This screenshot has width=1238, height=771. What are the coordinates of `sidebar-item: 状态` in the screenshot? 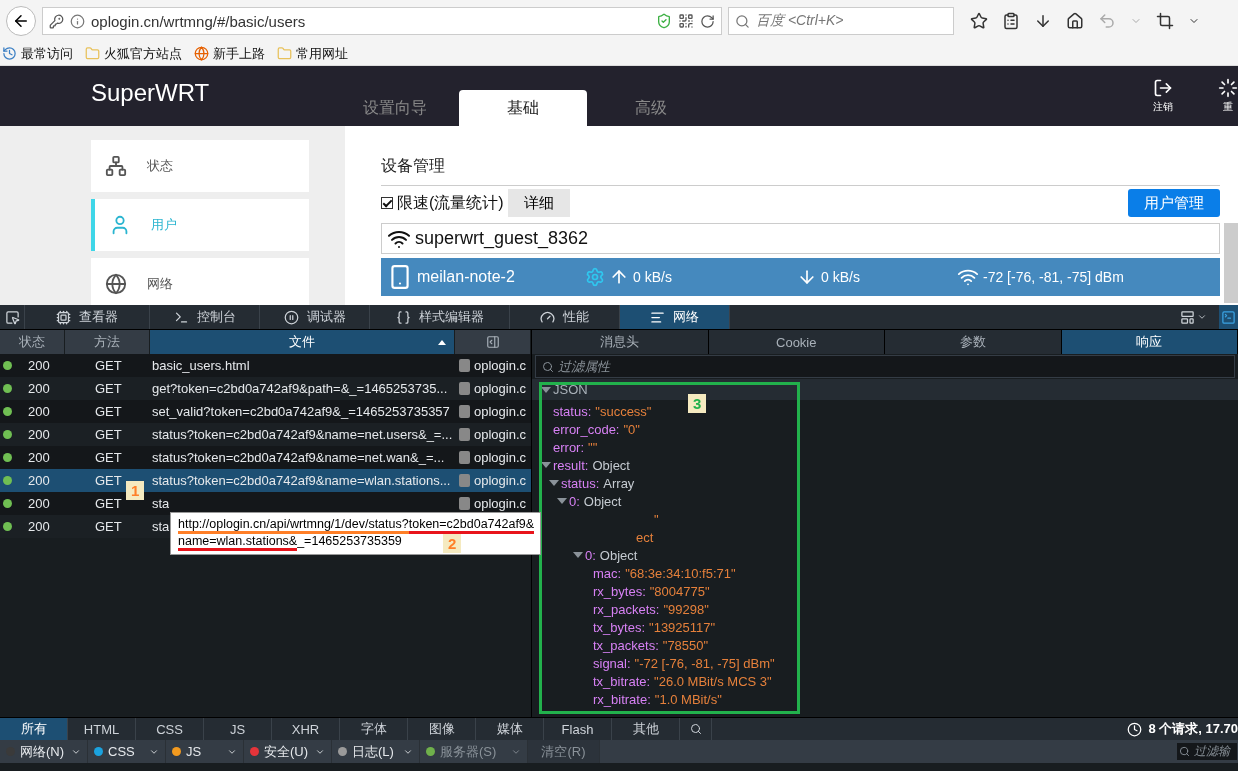 It's located at (200, 166).